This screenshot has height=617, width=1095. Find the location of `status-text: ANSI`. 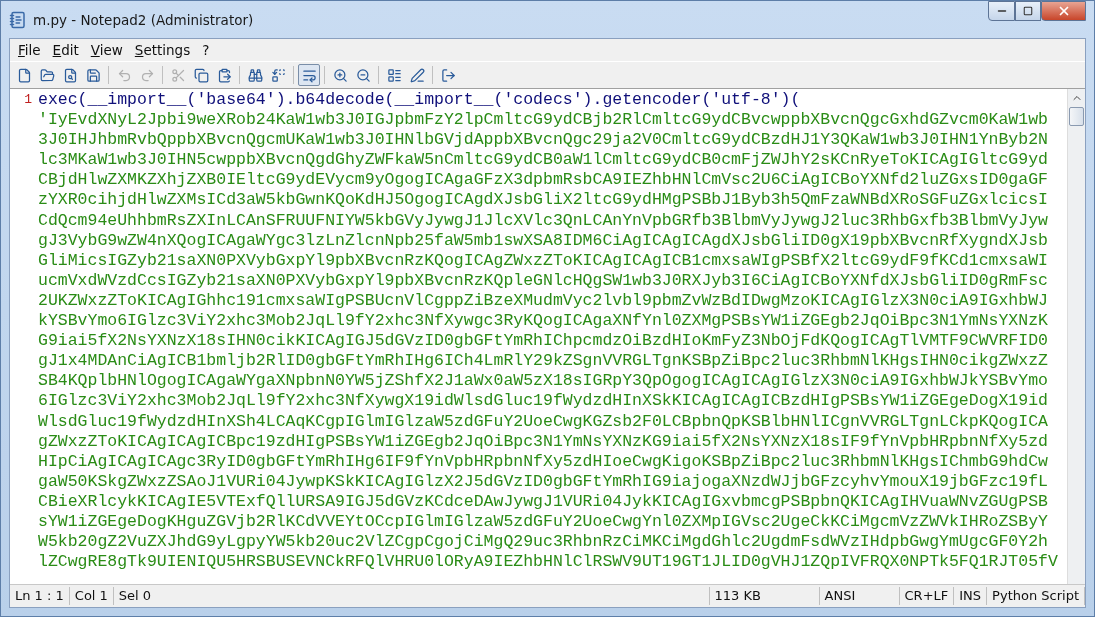

status-text: ANSI is located at coordinates (859, 596).